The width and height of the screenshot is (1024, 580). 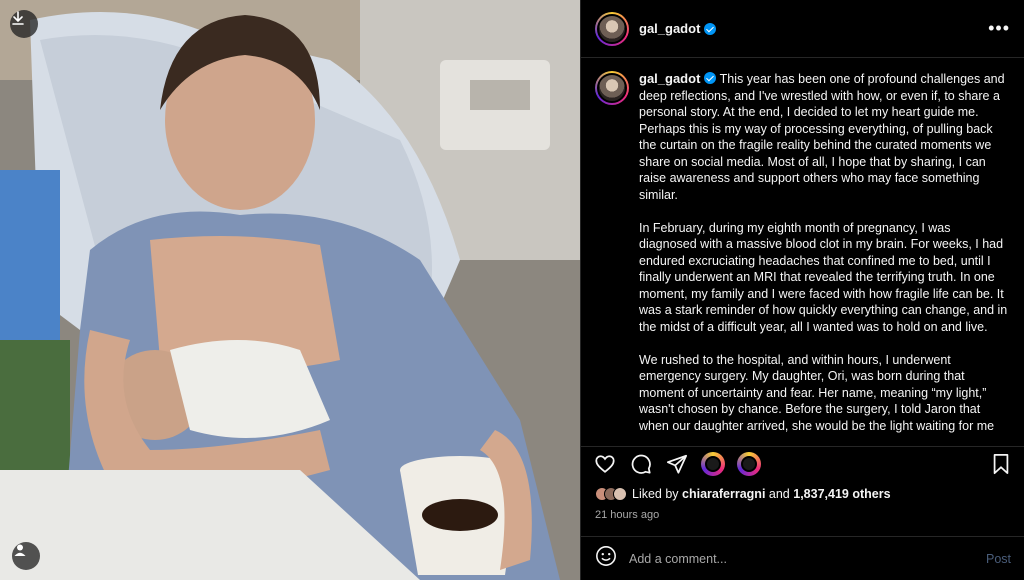 I want to click on caption-author-avatar, so click(x=612, y=88).